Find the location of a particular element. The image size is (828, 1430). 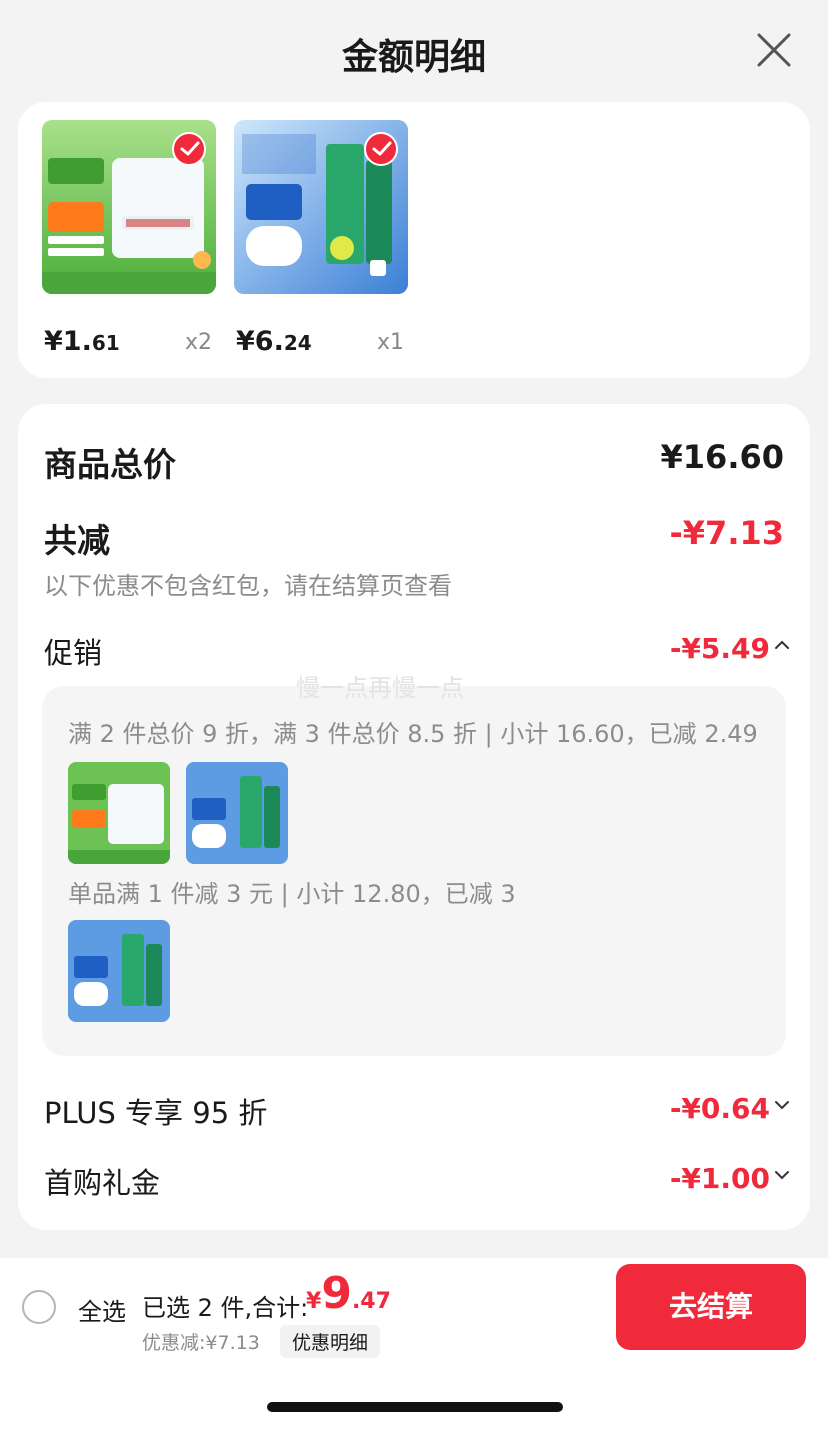

sheet-title: 金额明细 is located at coordinates (413, 57).